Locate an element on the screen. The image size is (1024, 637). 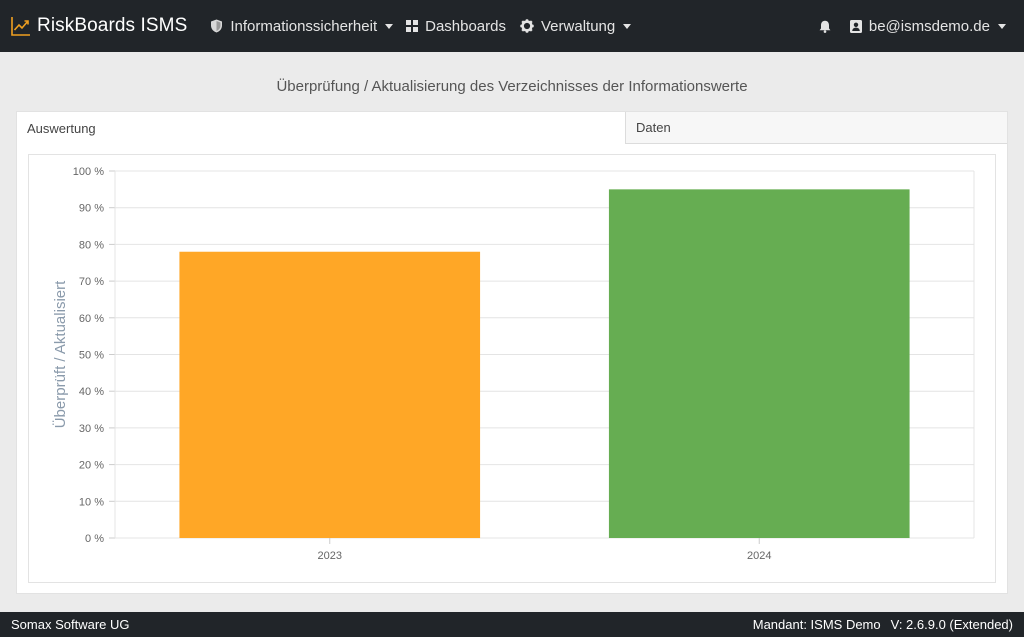
y-tick-label: 30 % is located at coordinates (91, 429).